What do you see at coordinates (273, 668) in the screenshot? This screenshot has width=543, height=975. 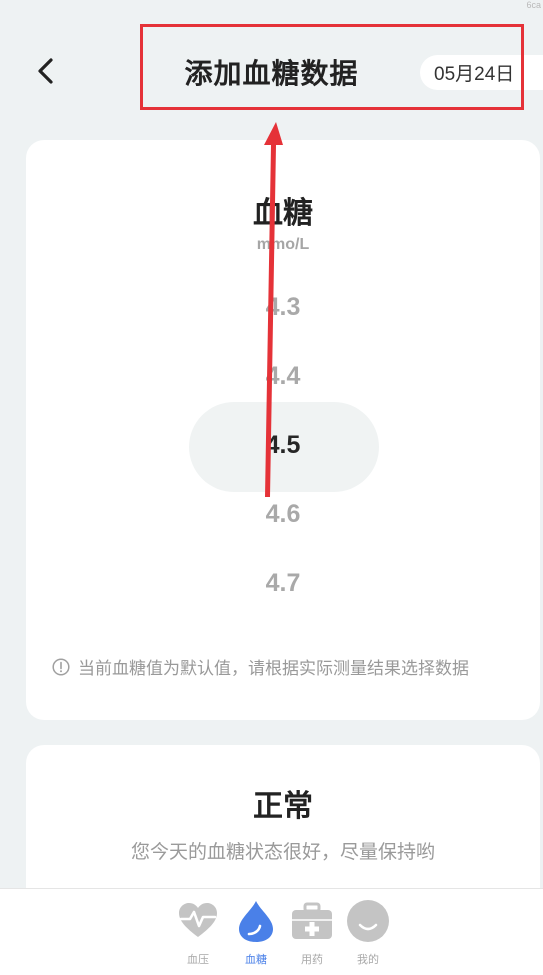 I see `hint-text: 当前血糖值为默认值，请根据实际测量结果选择数据` at bounding box center [273, 668].